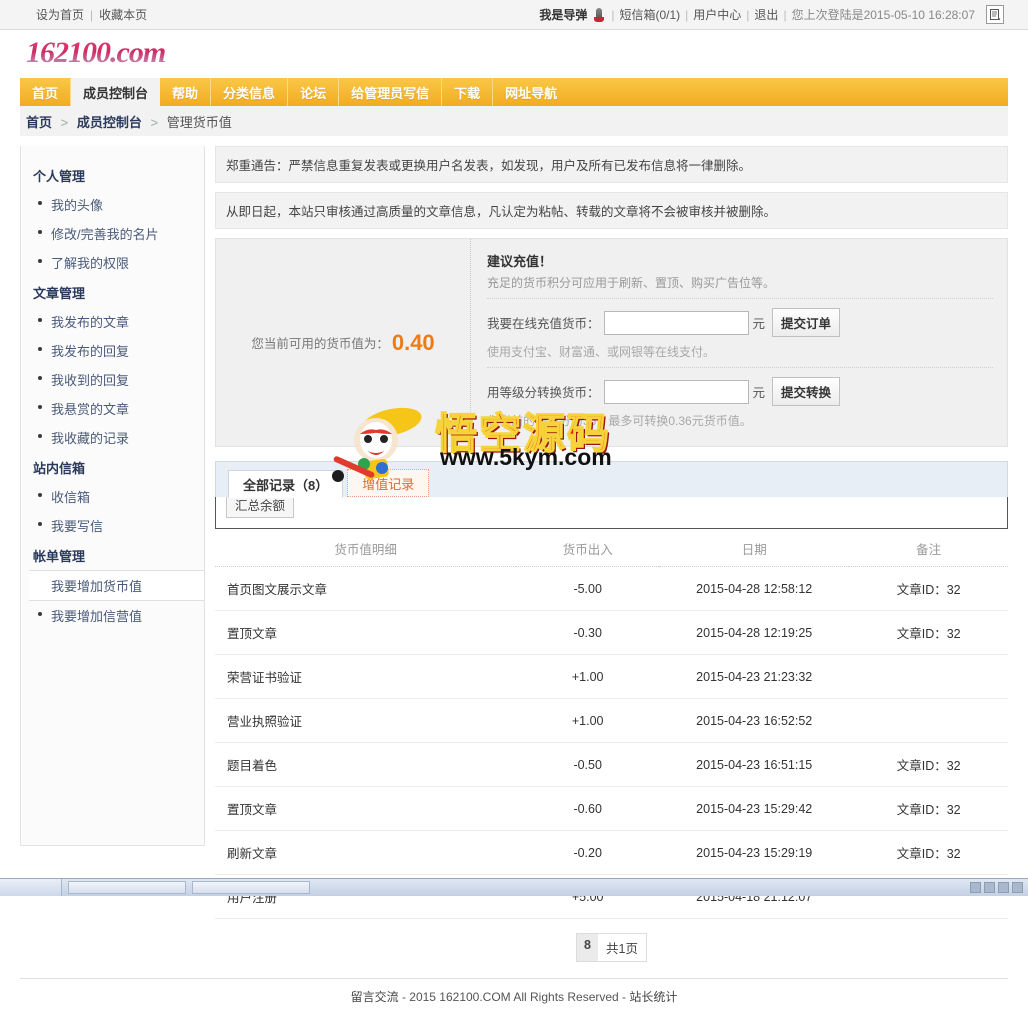 The width and height of the screenshot is (1028, 1011). What do you see at coordinates (754, 720) in the screenshot?
I see `cell-date: 2015-04-23 16:52:52` at bounding box center [754, 720].